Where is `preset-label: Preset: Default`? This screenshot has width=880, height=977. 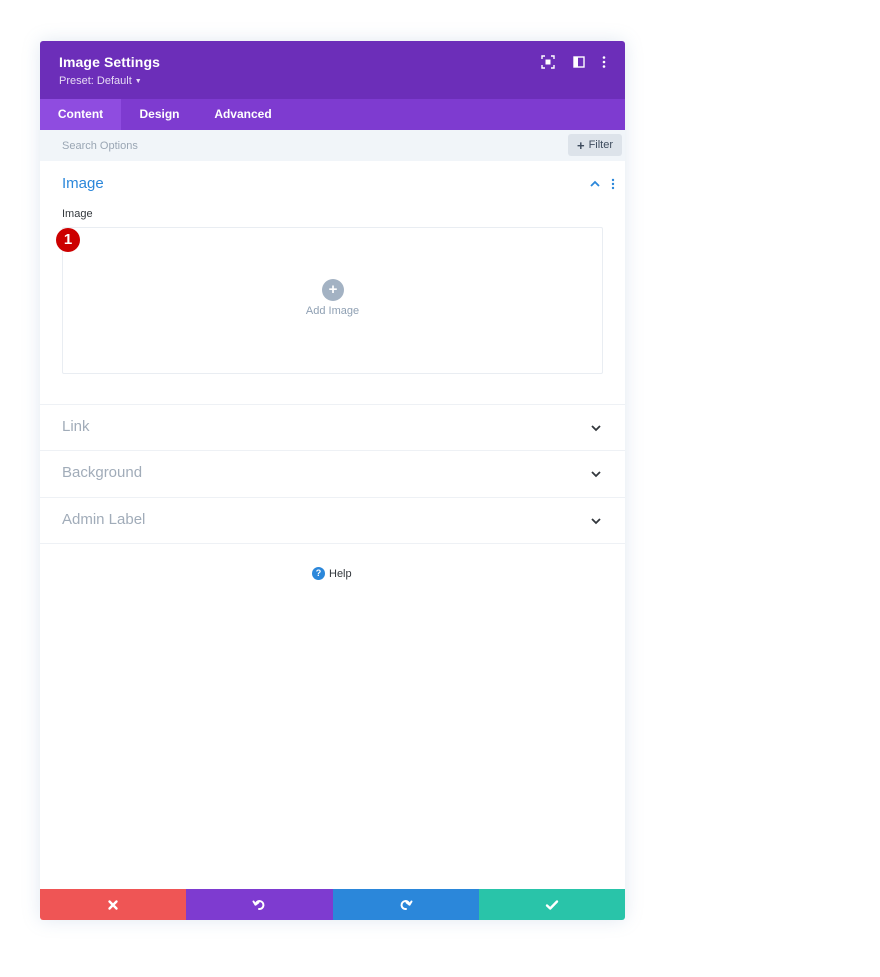
preset-label: Preset: Default is located at coordinates (95, 81).